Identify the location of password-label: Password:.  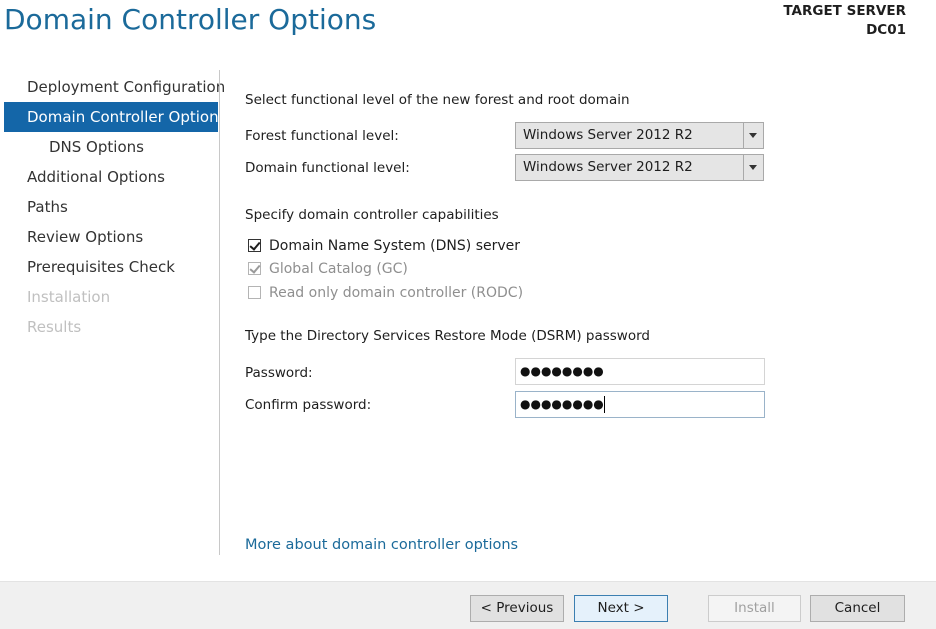
(279, 373).